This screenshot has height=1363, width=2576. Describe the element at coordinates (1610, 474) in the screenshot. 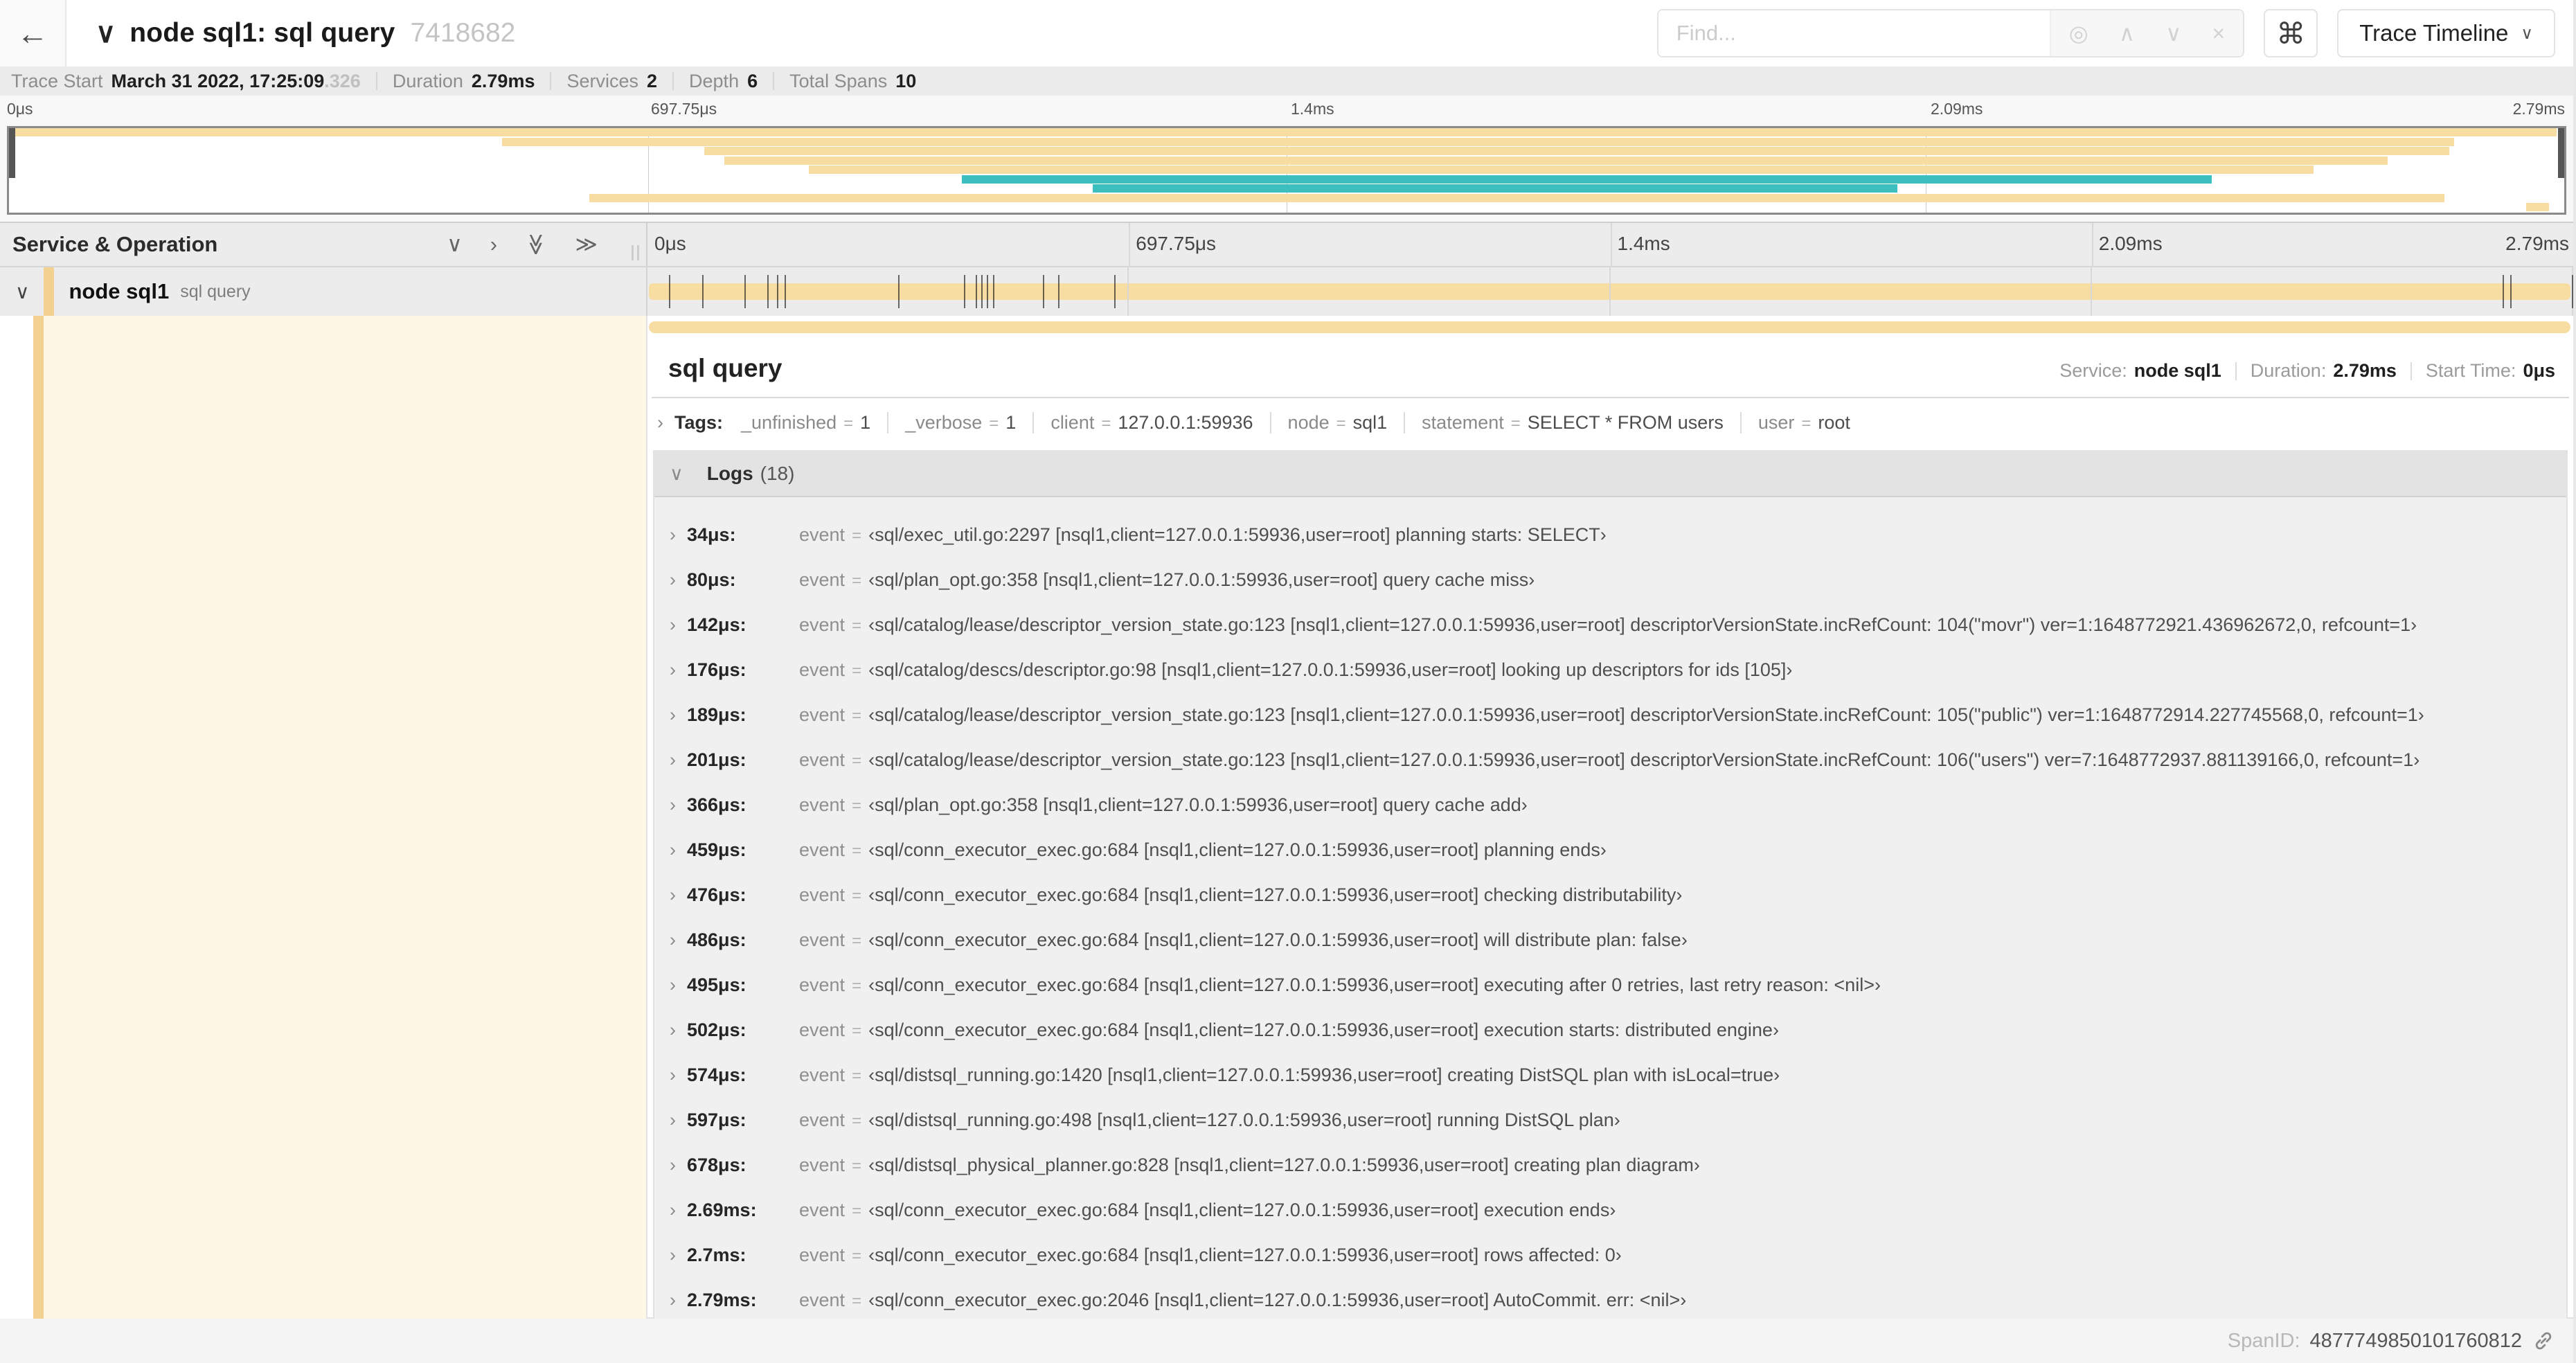

I see `logs-header: ∨ Logs (18)` at that location.